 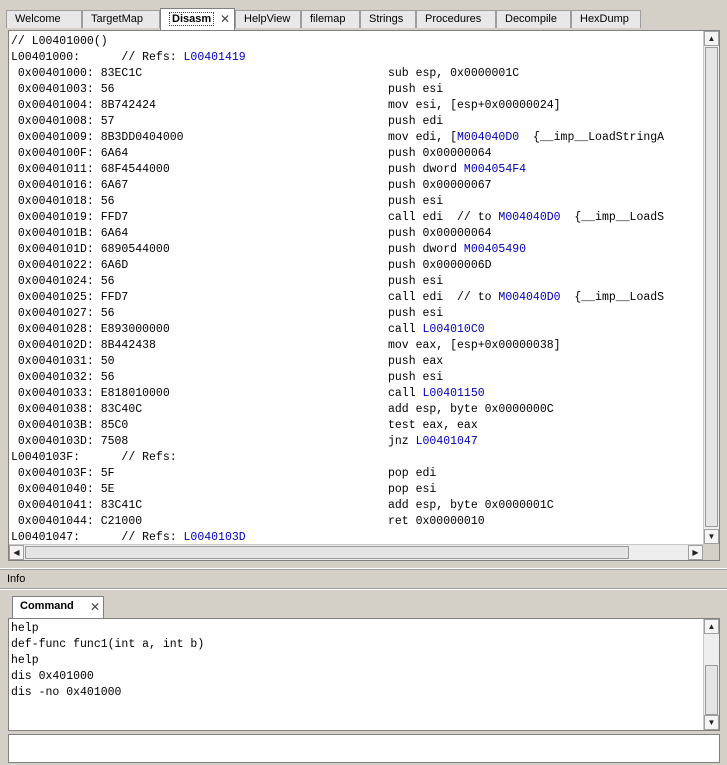 What do you see at coordinates (440, 266) in the screenshot?
I see `disasm-instruction: push 0x0000006D` at bounding box center [440, 266].